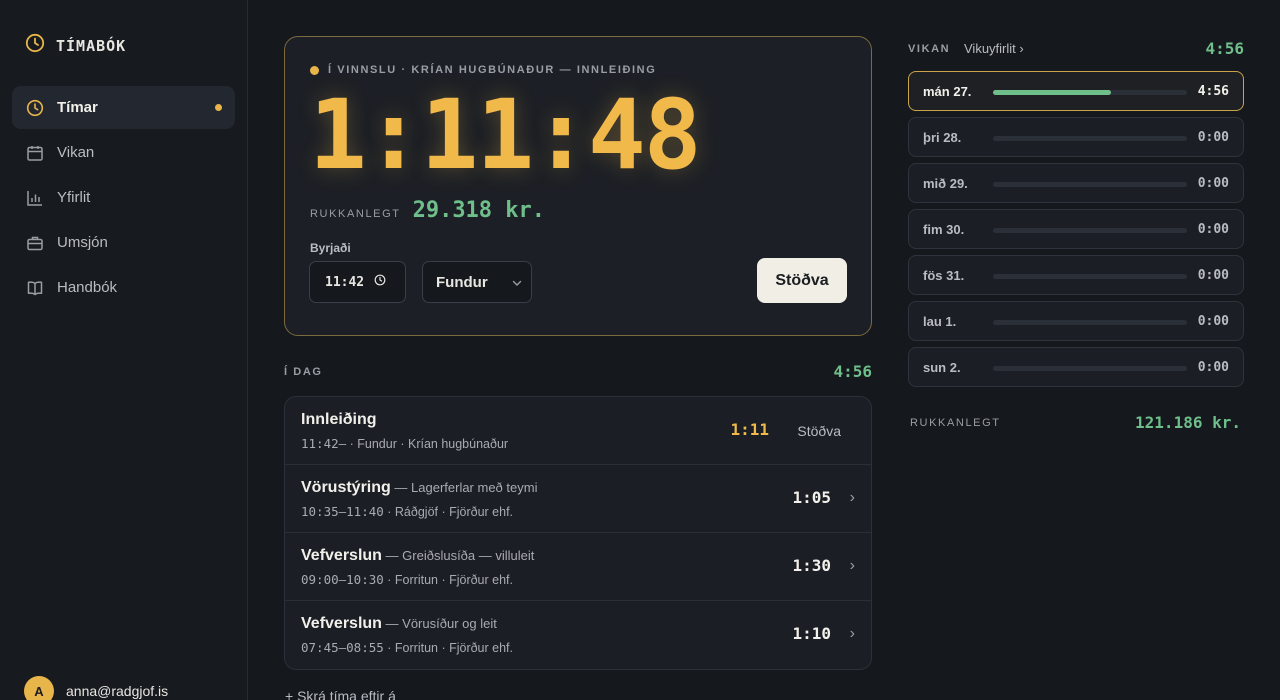  What do you see at coordinates (342, 647) in the screenshot?
I see `entry-time-range: 07:45–08:55` at bounding box center [342, 647].